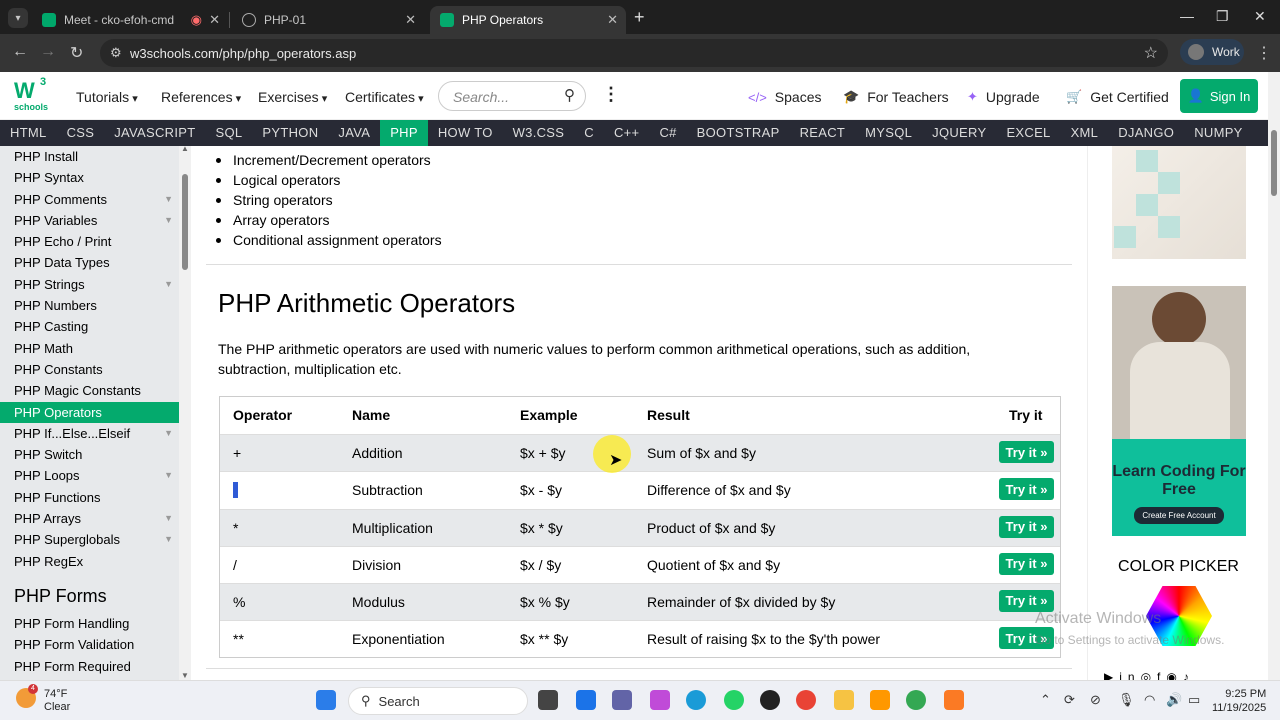 The width and height of the screenshot is (1280, 720). I want to click on microphone-icon: 🎙, so click(1126, 700).